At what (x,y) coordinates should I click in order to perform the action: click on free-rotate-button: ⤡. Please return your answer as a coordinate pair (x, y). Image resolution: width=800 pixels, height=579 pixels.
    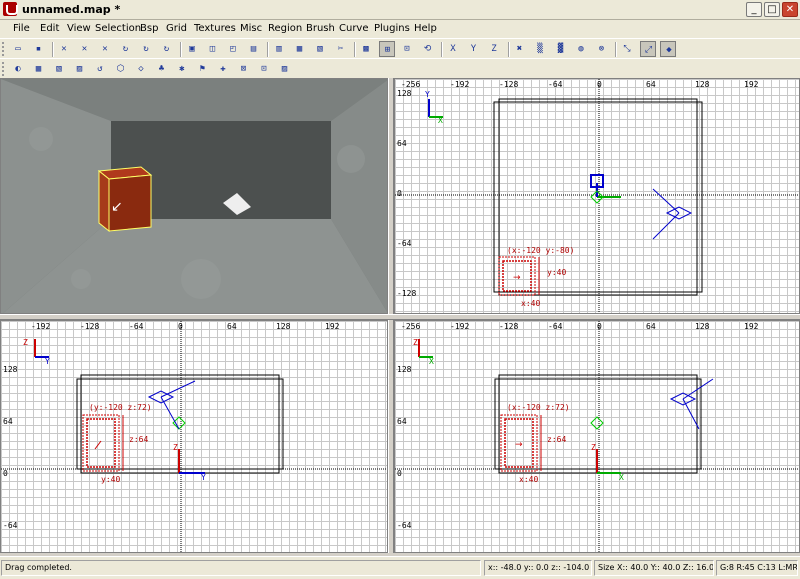
    Looking at the image, I should click on (627, 49).